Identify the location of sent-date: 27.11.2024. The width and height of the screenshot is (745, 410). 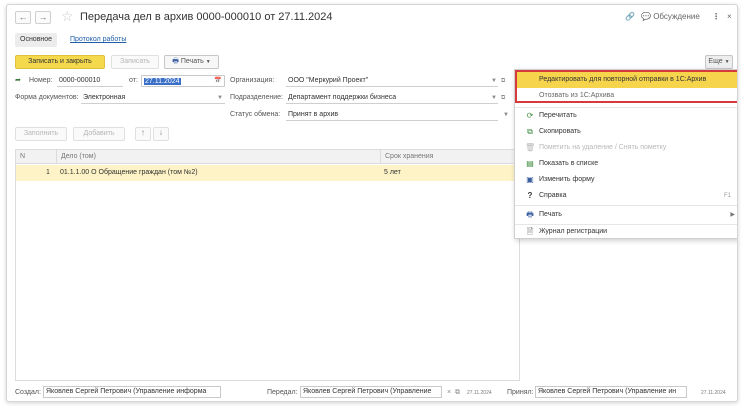
(479, 393).